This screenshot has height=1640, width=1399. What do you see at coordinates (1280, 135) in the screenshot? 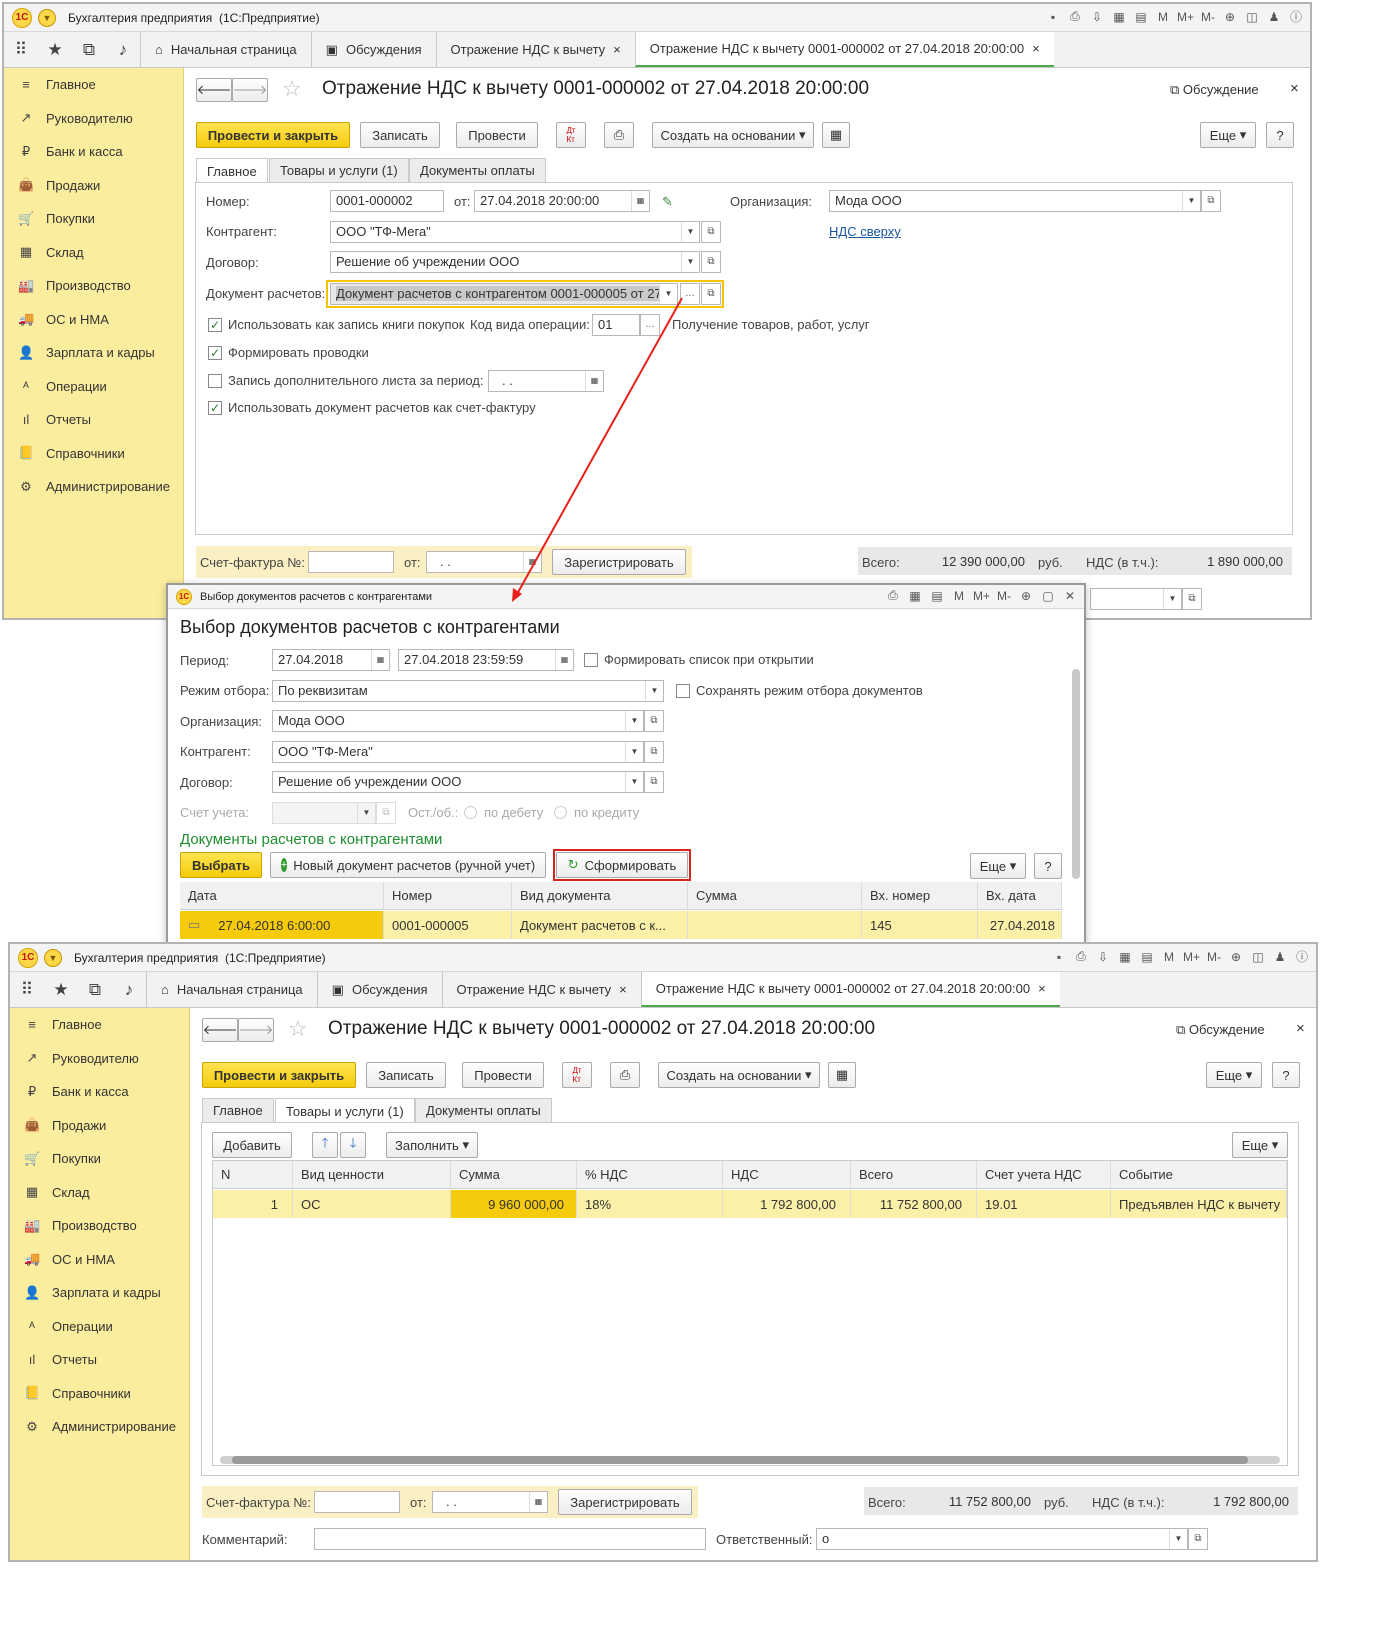
I see `help-button: ?` at bounding box center [1280, 135].